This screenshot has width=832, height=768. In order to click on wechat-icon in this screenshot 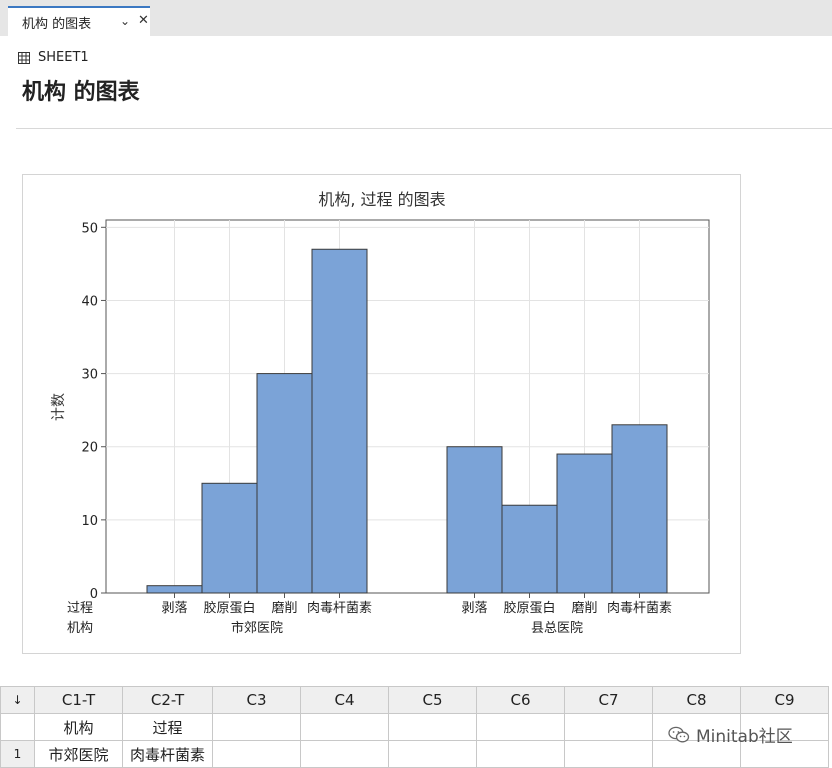, I will do `click(679, 734)`.